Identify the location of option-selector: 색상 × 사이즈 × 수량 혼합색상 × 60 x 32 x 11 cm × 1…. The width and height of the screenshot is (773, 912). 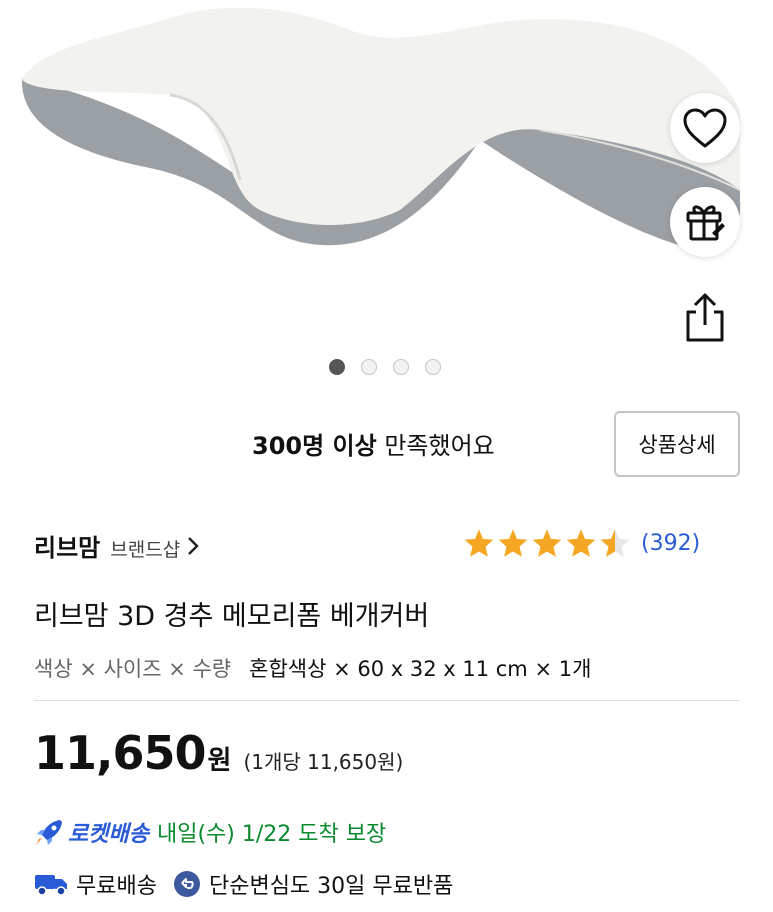
(312, 668).